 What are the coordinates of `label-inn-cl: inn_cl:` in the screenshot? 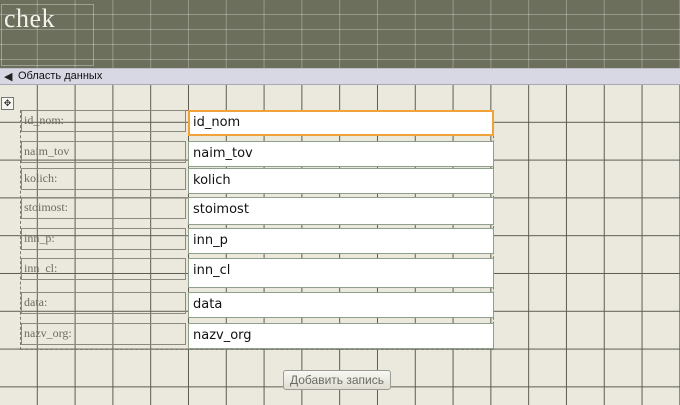 It's located at (103, 269).